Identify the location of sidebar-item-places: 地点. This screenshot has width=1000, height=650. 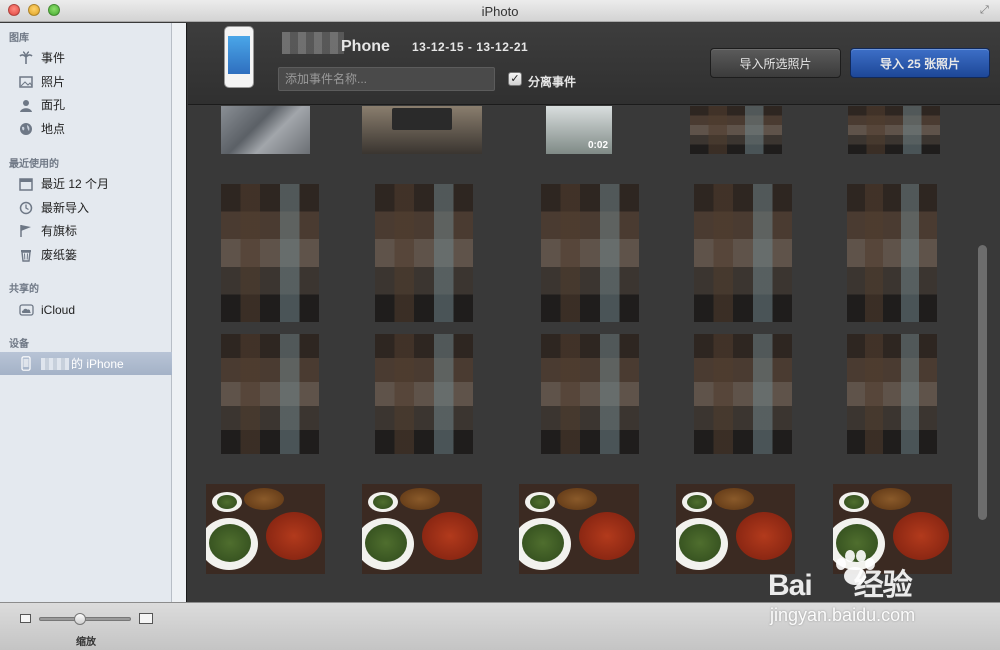
(86, 128).